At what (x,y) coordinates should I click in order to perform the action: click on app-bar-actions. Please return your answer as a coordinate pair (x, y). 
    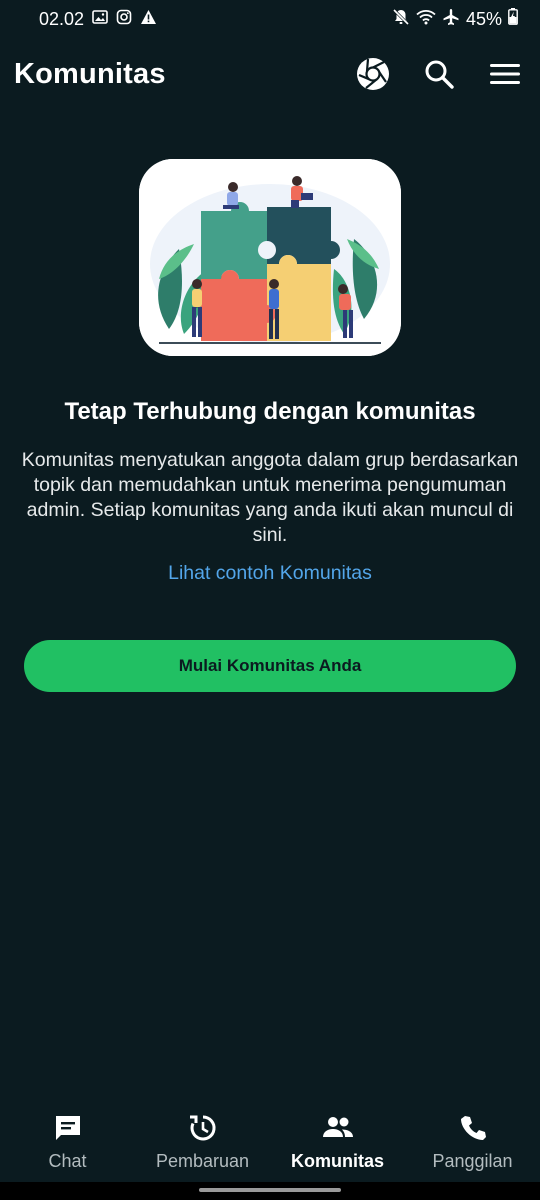
    Looking at the image, I should click on (439, 74).